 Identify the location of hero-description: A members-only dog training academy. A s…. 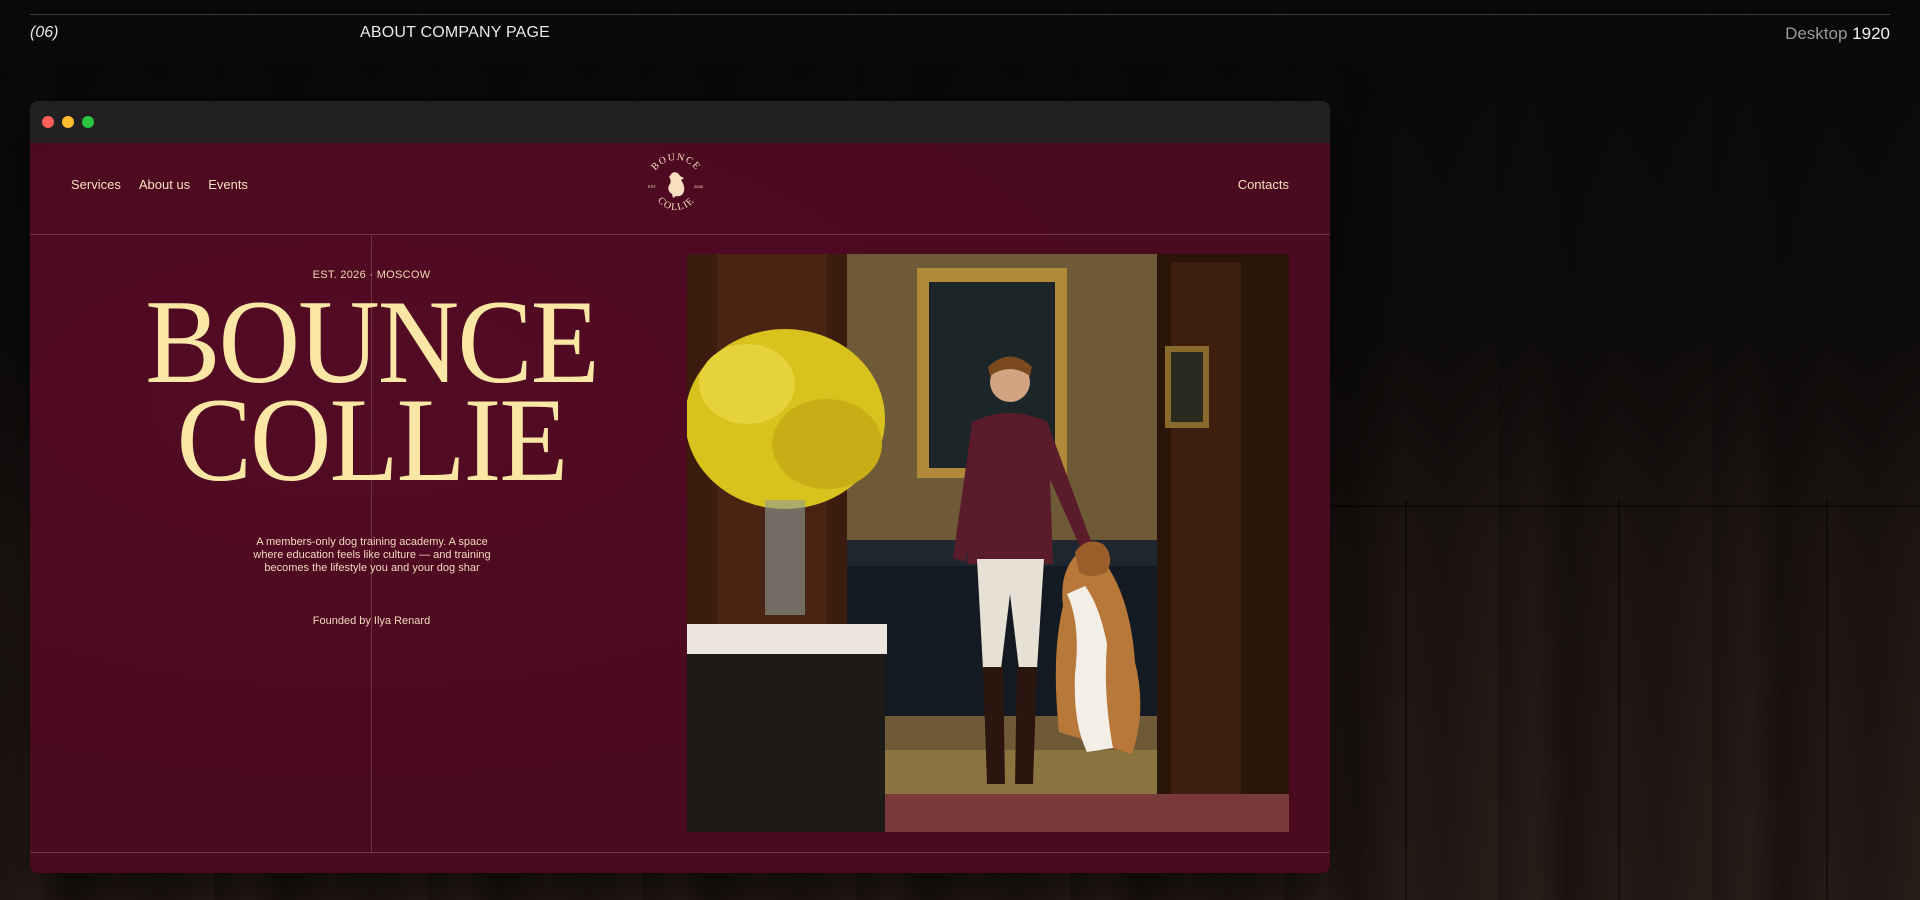
(372, 555).